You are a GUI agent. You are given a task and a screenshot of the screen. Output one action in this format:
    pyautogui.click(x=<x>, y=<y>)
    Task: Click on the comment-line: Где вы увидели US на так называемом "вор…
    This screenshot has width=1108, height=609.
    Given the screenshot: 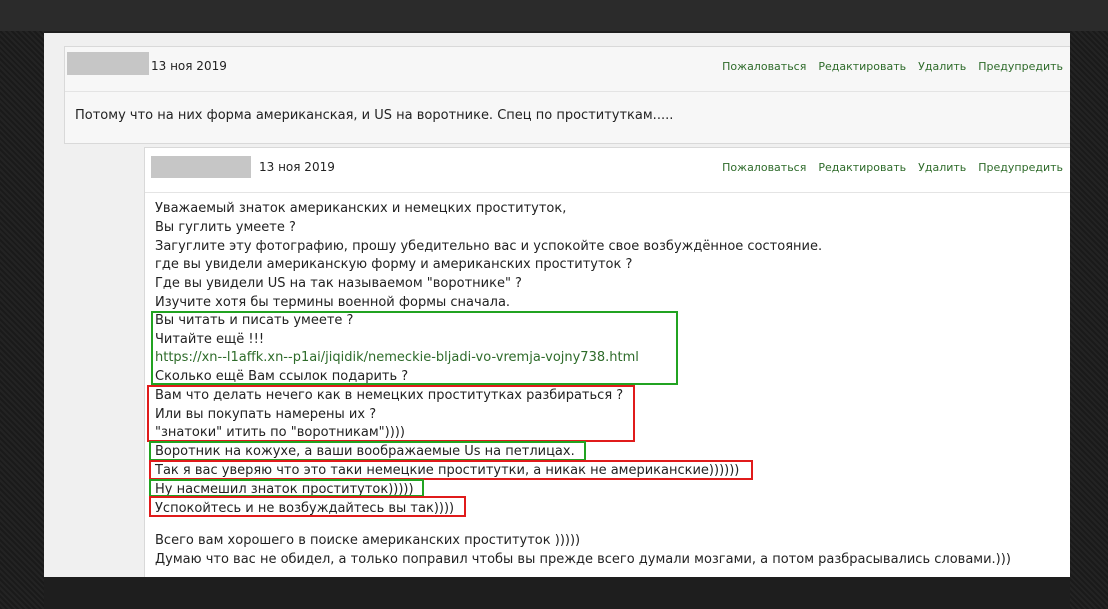 What is the action you would take?
    pyautogui.click(x=338, y=283)
    